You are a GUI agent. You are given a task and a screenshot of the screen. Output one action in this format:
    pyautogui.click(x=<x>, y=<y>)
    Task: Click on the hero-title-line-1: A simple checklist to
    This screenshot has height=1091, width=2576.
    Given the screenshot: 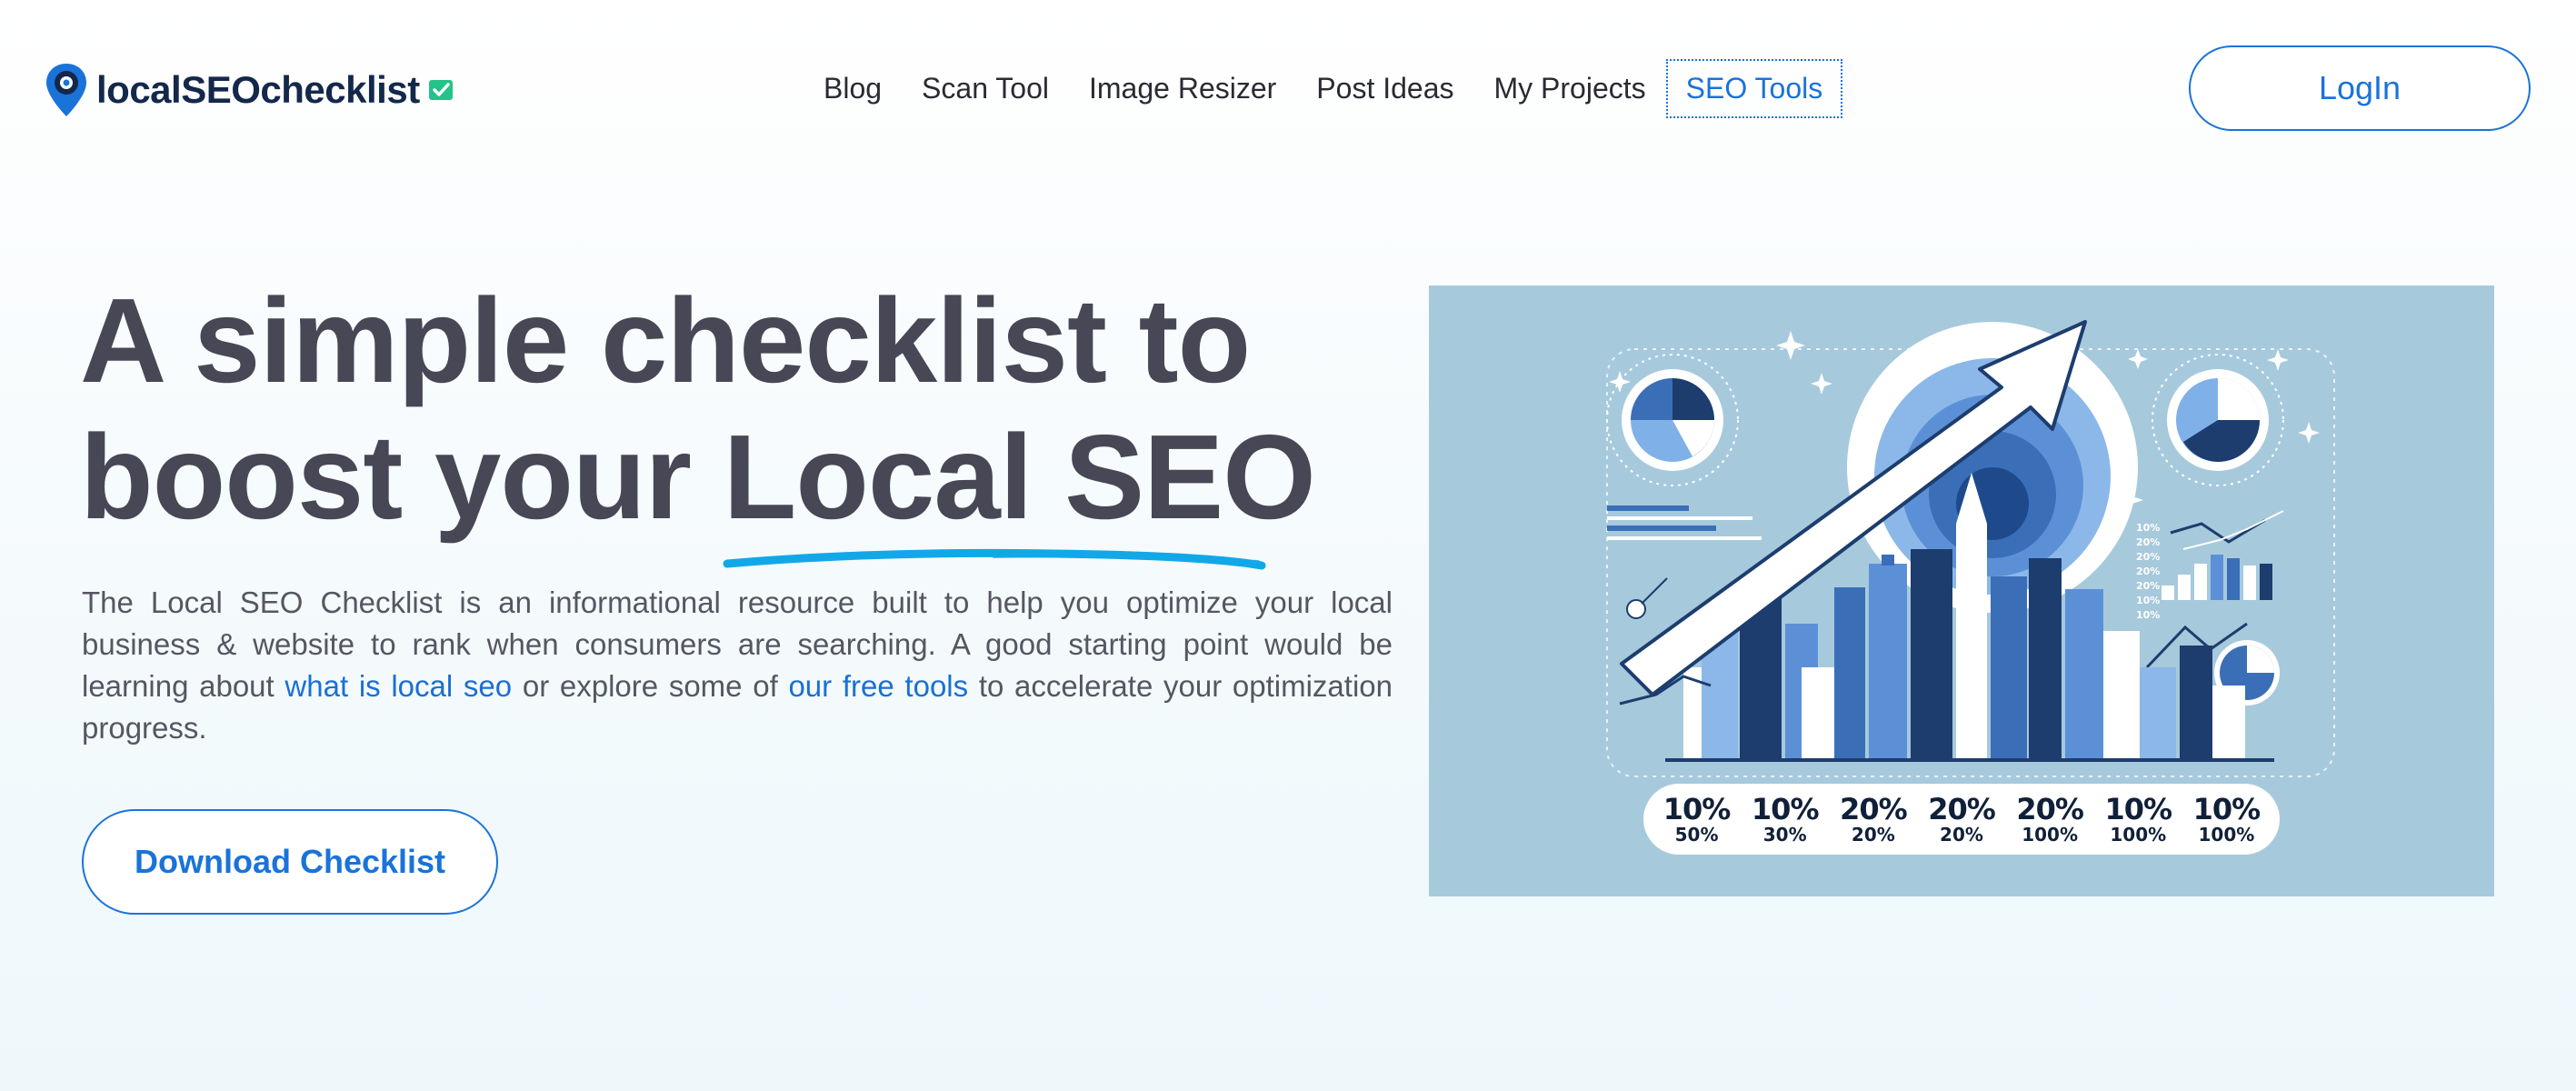 What is the action you would take?
    pyautogui.click(x=665, y=341)
    